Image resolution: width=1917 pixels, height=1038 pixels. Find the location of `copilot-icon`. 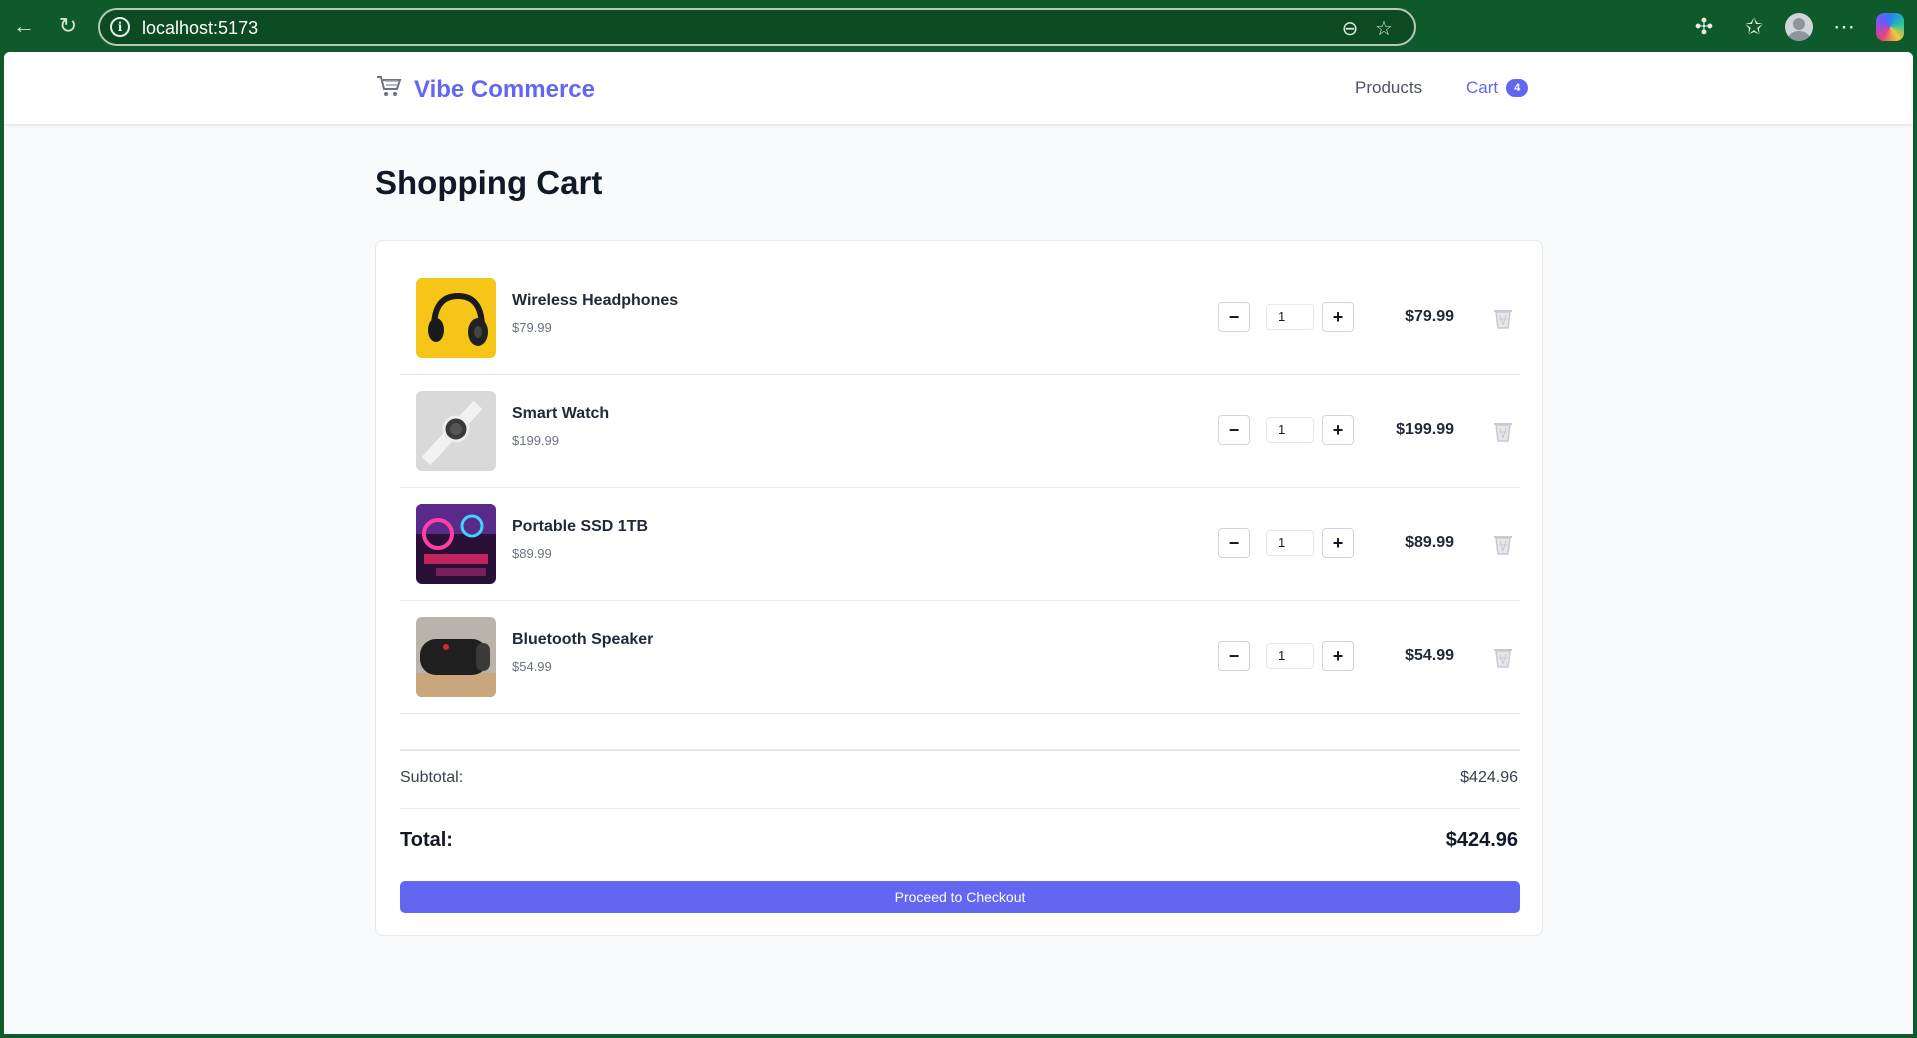

copilot-icon is located at coordinates (1890, 27).